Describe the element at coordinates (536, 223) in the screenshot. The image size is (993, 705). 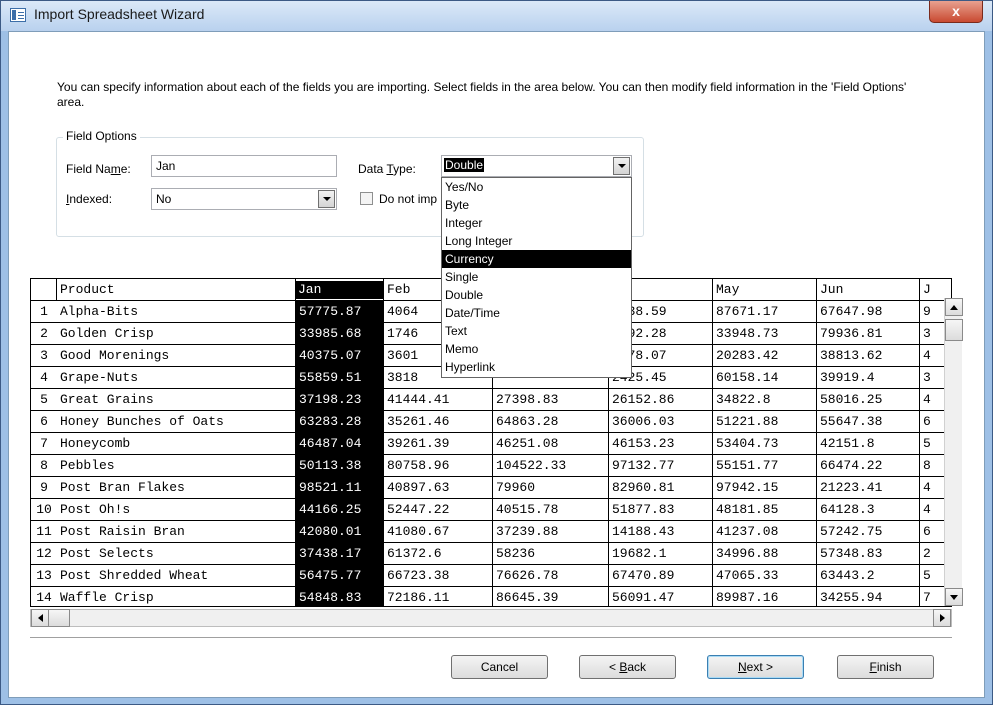
I see `data-type-option: Integer` at that location.